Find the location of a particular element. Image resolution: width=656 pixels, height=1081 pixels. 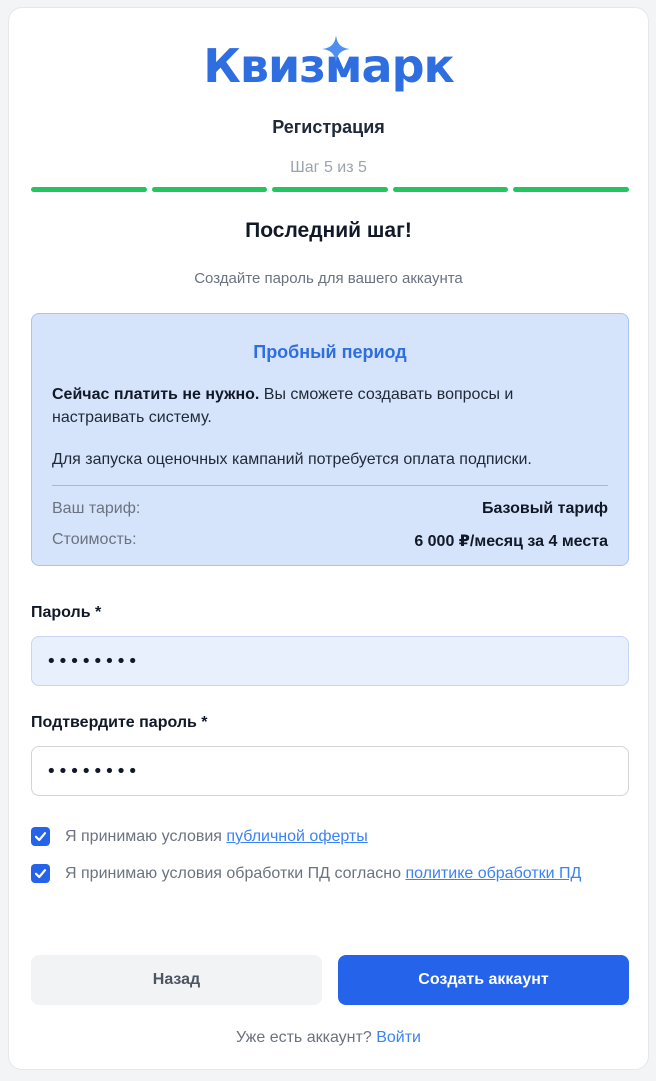

price-value: 6 000 ₽/месяц за 4 места is located at coordinates (511, 541).